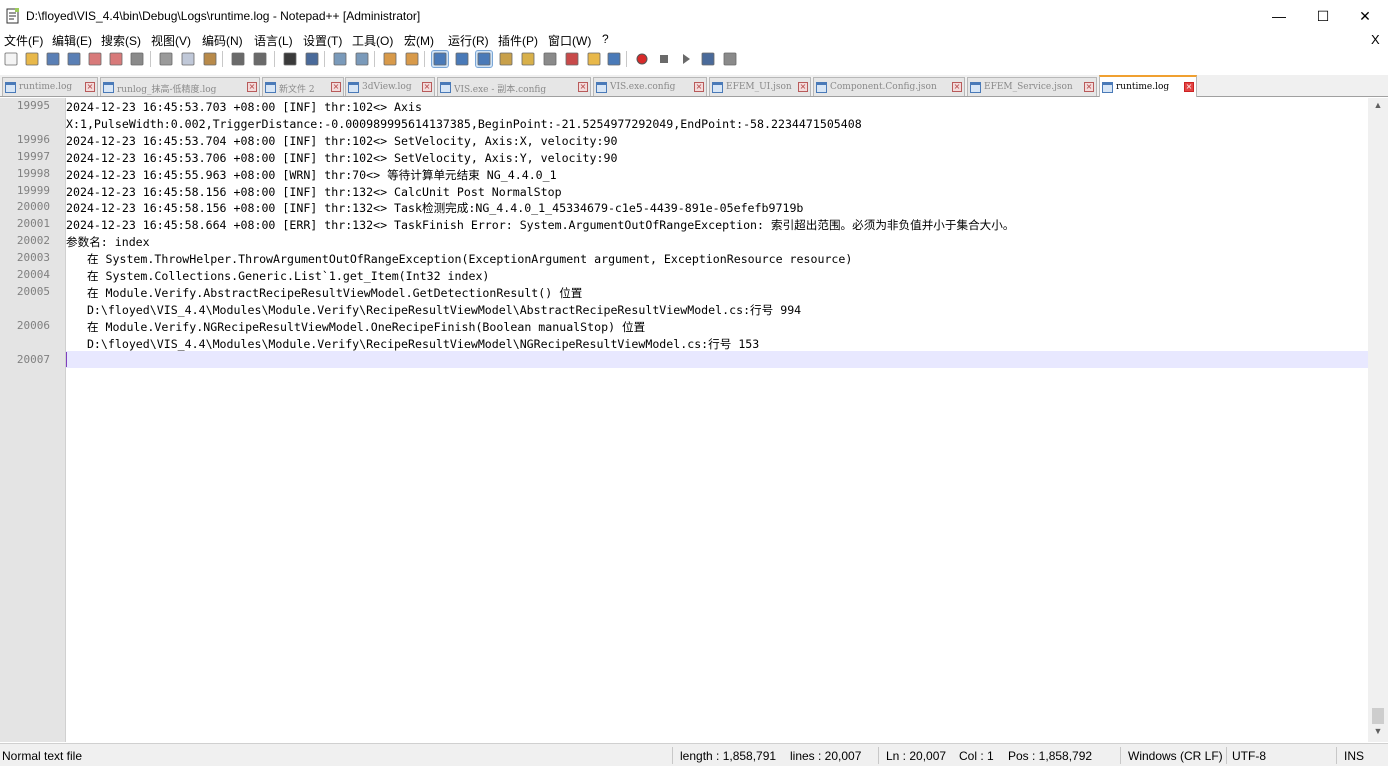 The image size is (1388, 766). What do you see at coordinates (642, 59) in the screenshot?
I see `record-macro-icon` at bounding box center [642, 59].